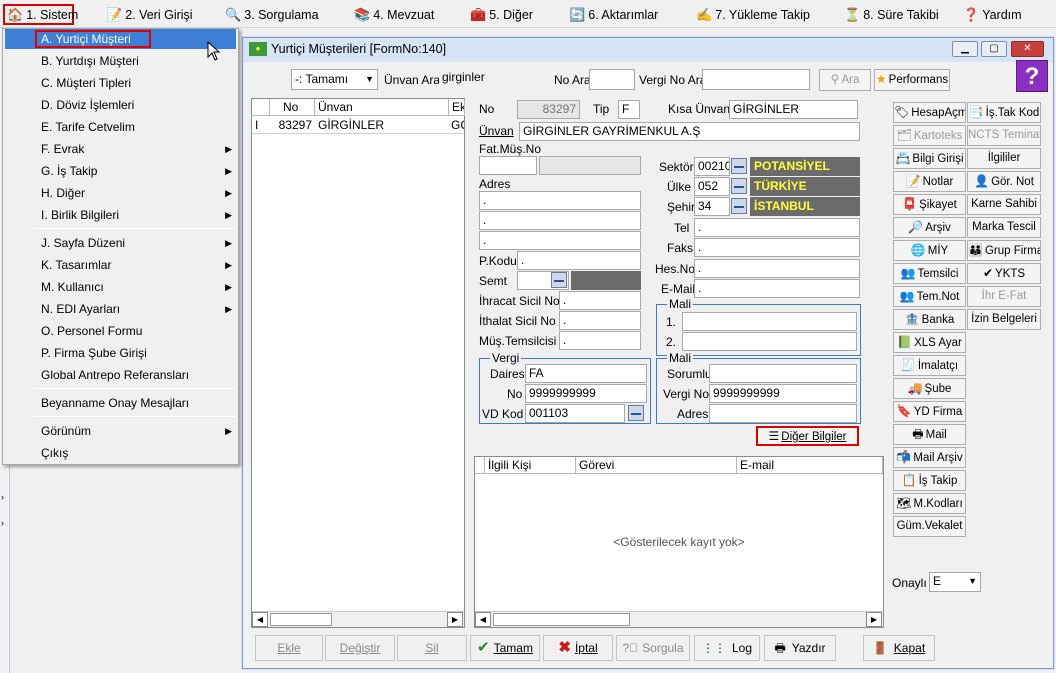  Describe the element at coordinates (1004, 181) in the screenshot. I see `side-button-gör-not: 👤 Gör. Not` at that location.